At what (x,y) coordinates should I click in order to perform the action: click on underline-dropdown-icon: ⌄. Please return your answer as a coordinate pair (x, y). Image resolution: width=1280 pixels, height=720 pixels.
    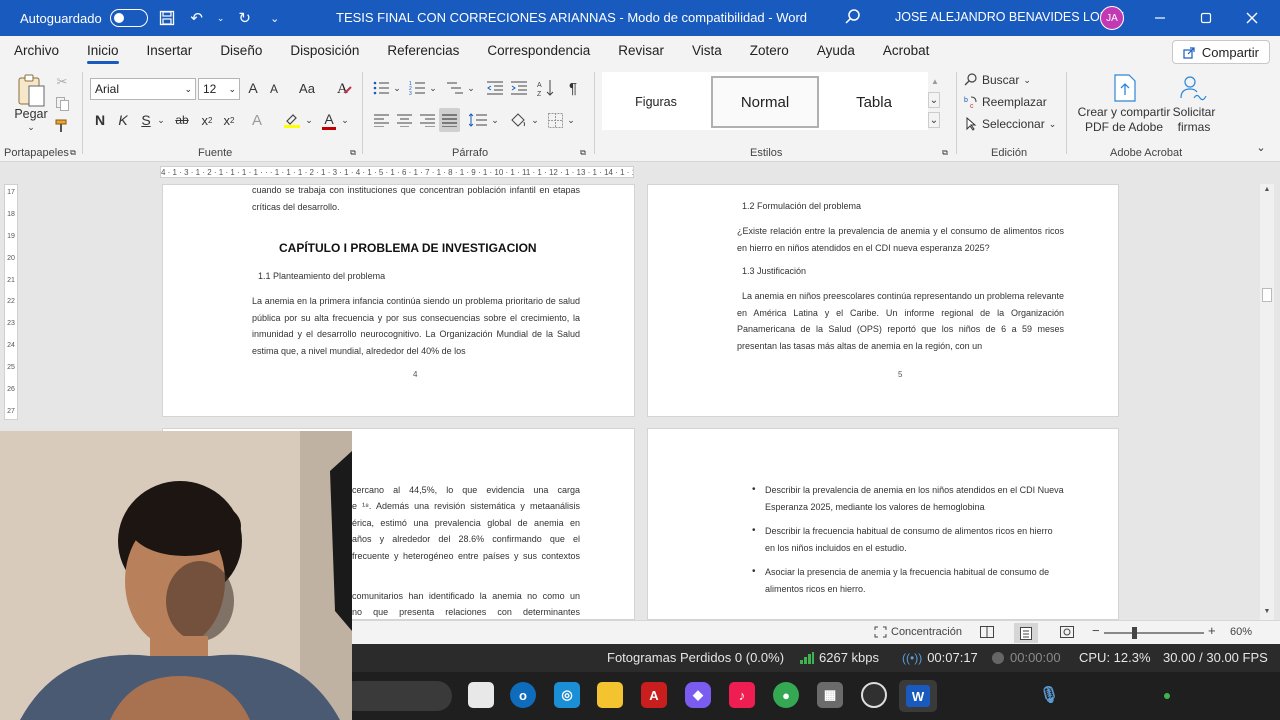
    Looking at the image, I should click on (161, 120).